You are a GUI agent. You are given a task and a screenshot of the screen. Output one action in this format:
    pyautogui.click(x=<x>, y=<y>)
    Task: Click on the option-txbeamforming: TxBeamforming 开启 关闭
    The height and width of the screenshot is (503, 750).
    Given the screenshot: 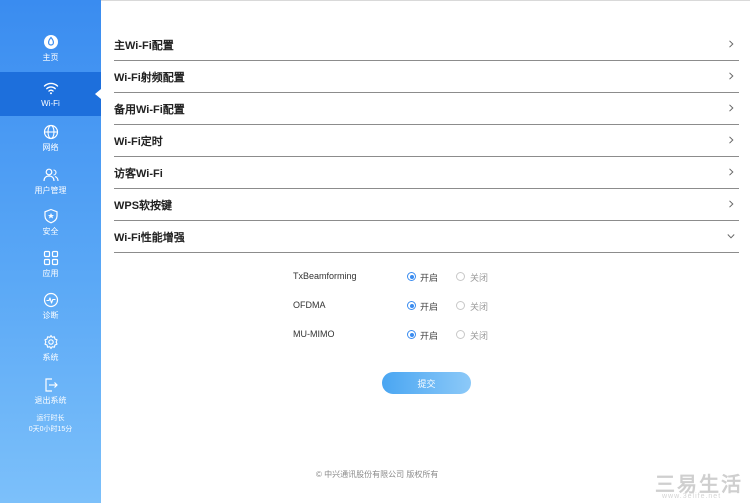 What is the action you would take?
    pyautogui.click(x=408, y=277)
    